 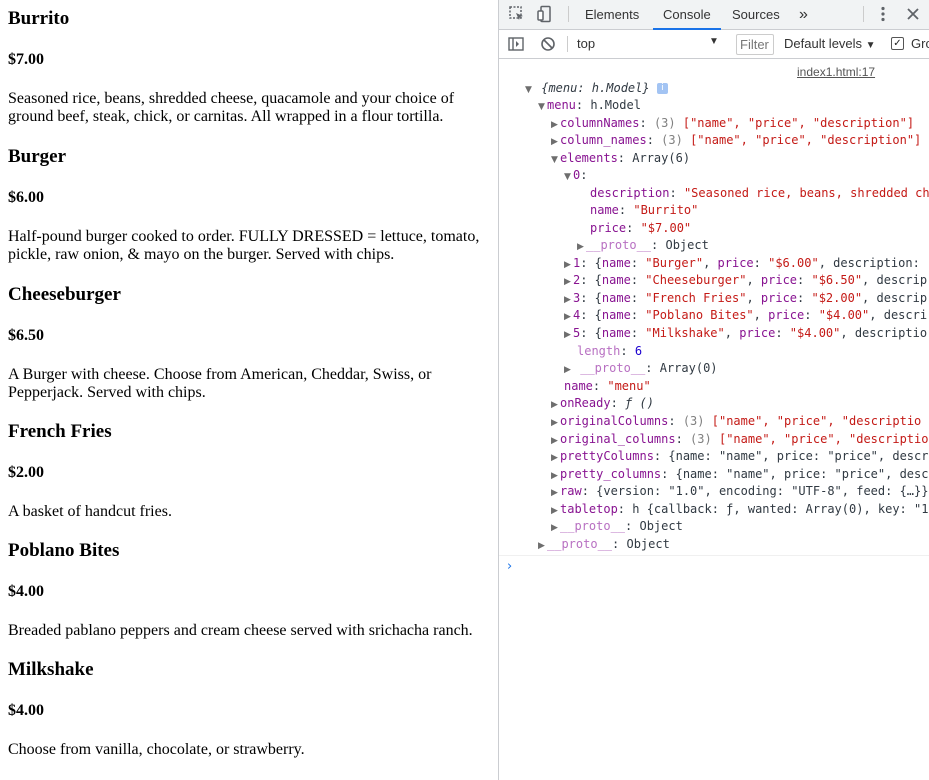 I want to click on tab-console: Console, so click(x=687, y=15).